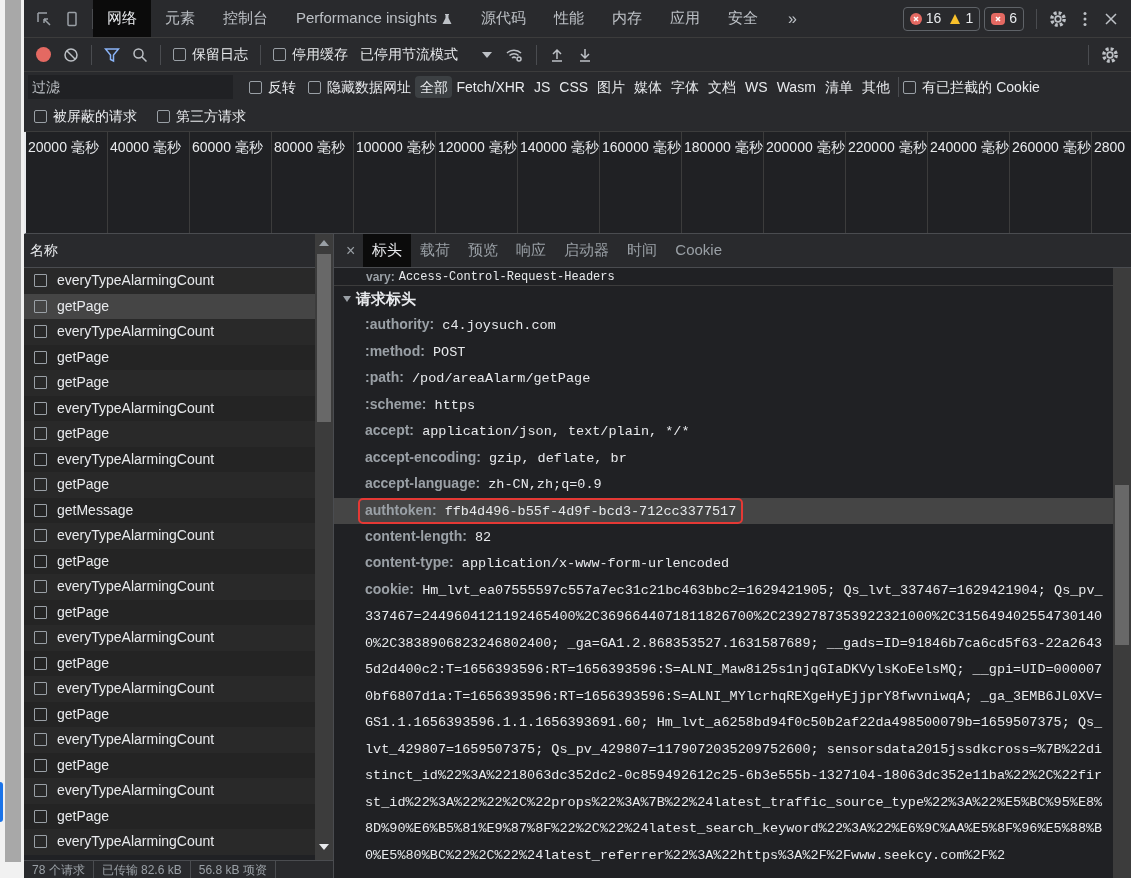 This screenshot has width=1131, height=878. What do you see at coordinates (626, 18) in the screenshot?
I see `panel-tab: 内存` at bounding box center [626, 18].